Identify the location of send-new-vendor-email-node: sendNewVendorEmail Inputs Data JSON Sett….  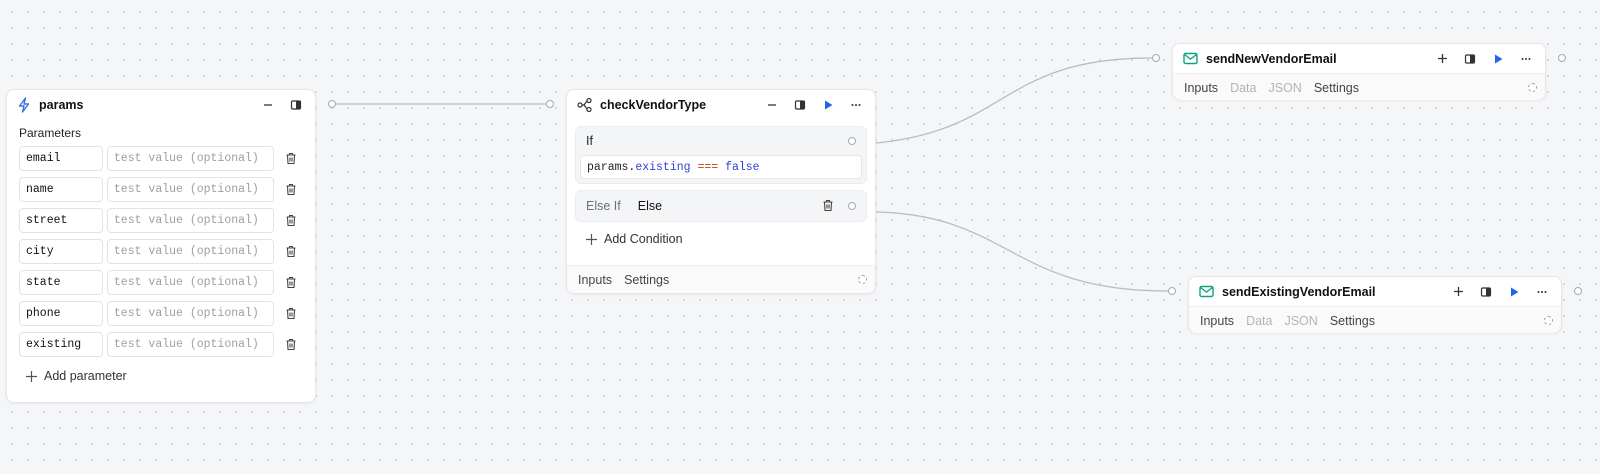
(1359, 71).